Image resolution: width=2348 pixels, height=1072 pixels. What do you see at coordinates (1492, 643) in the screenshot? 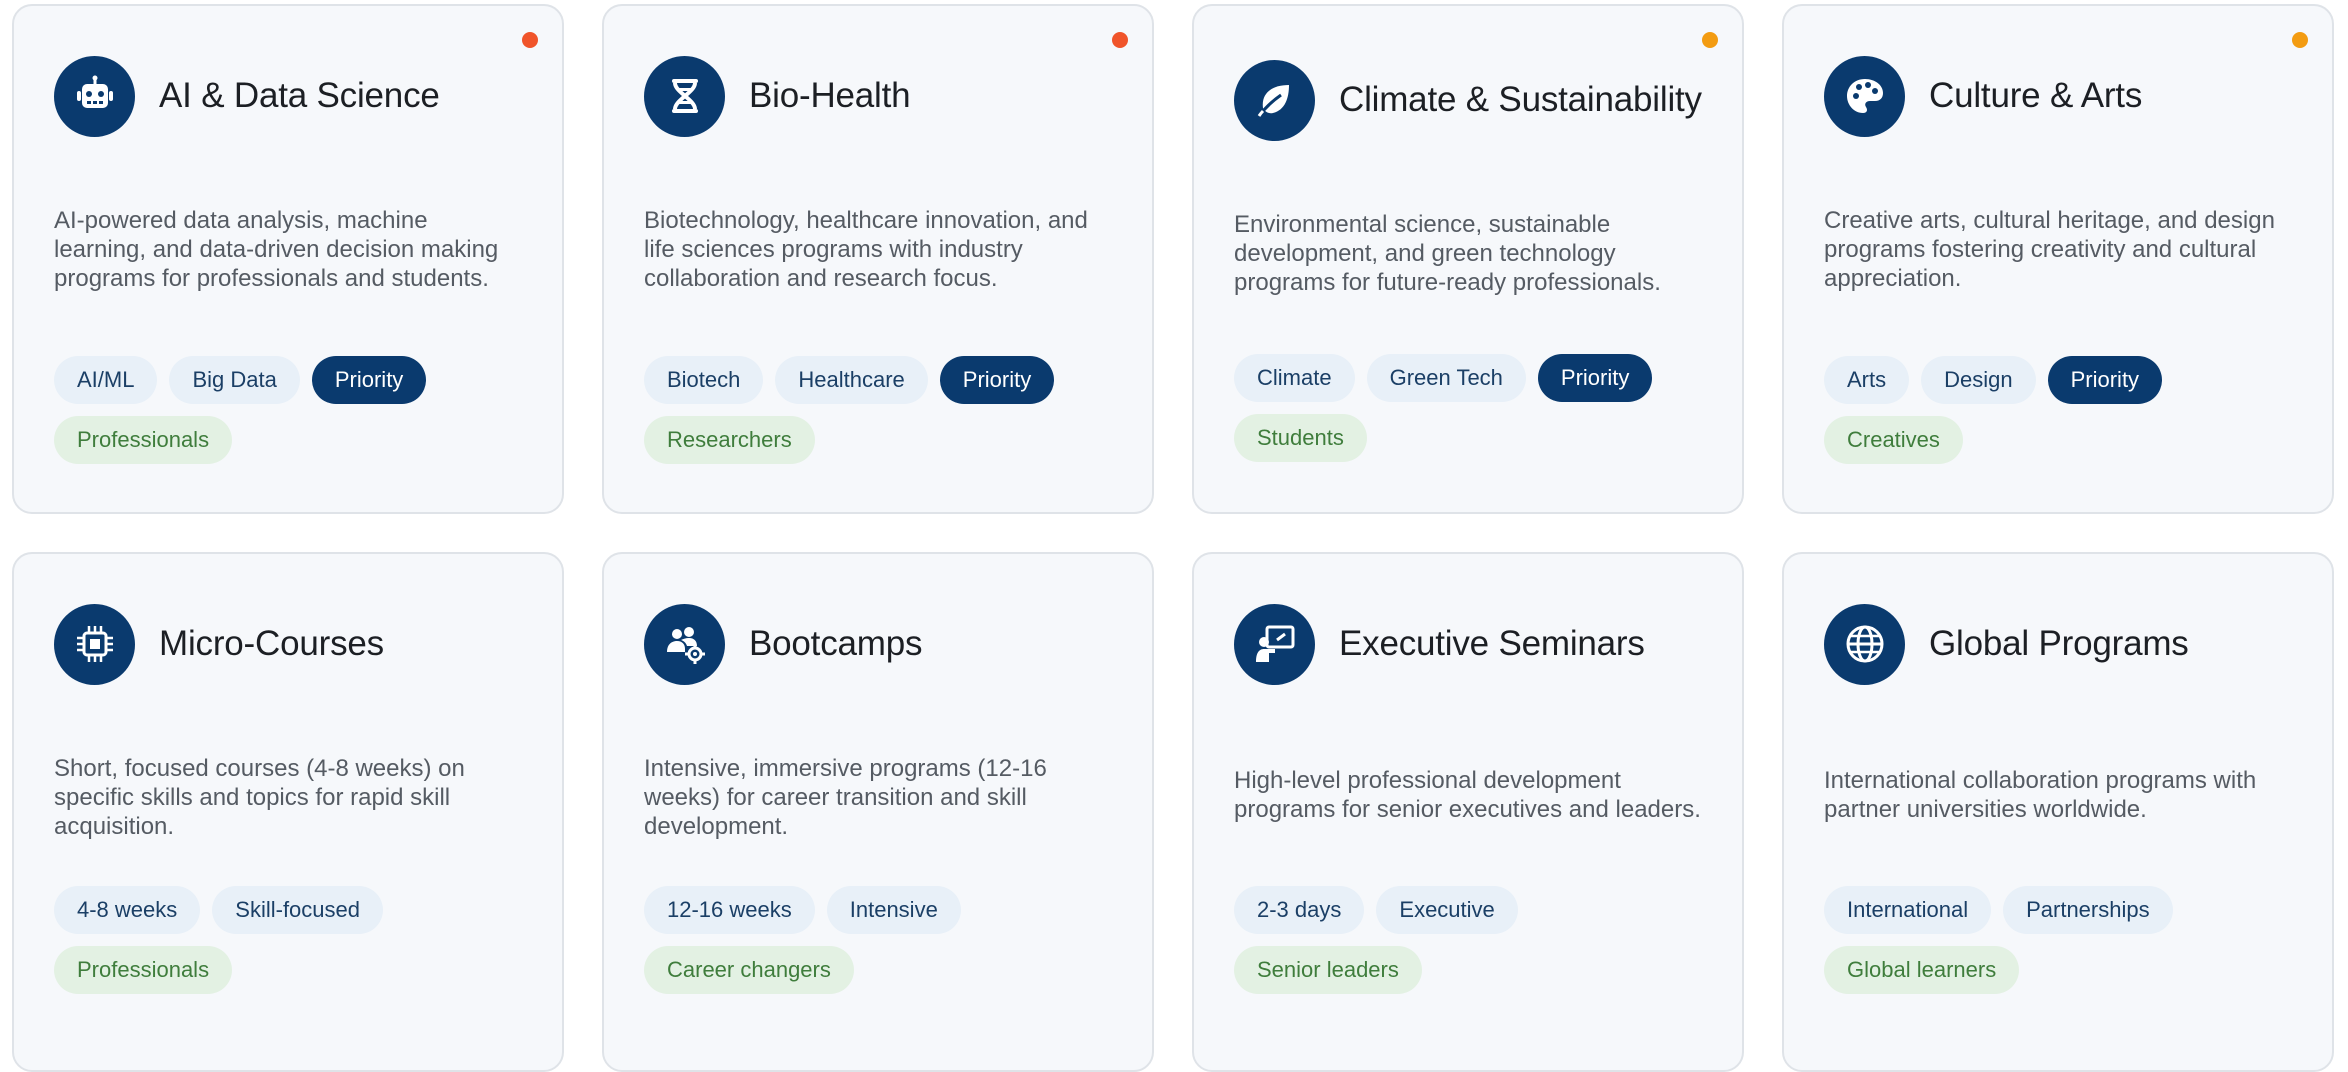
I see `card-title: Executive Seminars` at bounding box center [1492, 643].